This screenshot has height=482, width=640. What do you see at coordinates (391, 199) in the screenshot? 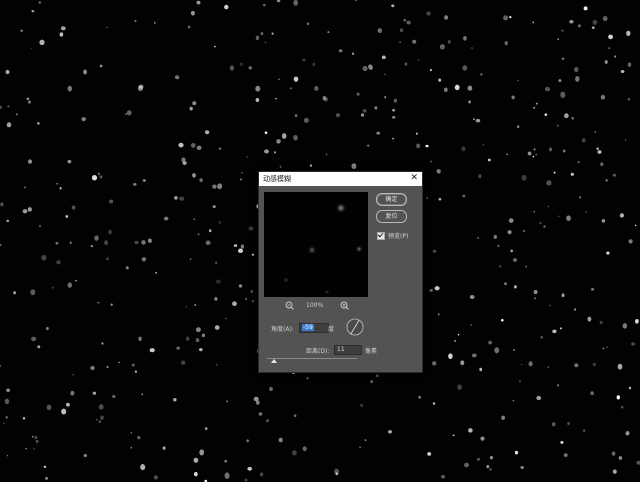
I see `ok-button: 确定` at bounding box center [391, 199].